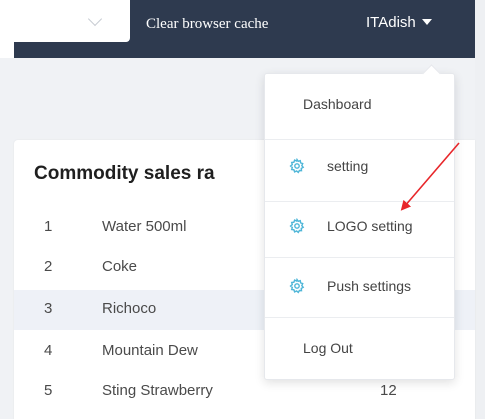  I want to click on caret-down-icon, so click(426, 22).